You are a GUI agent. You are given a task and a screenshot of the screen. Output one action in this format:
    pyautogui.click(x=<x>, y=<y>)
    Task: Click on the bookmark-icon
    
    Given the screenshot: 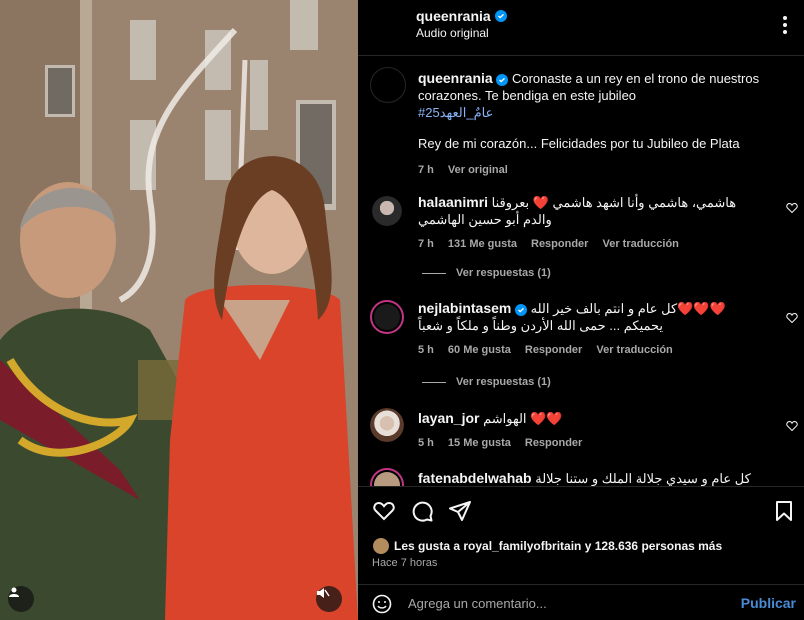 What is the action you would take?
    pyautogui.click(x=784, y=511)
    